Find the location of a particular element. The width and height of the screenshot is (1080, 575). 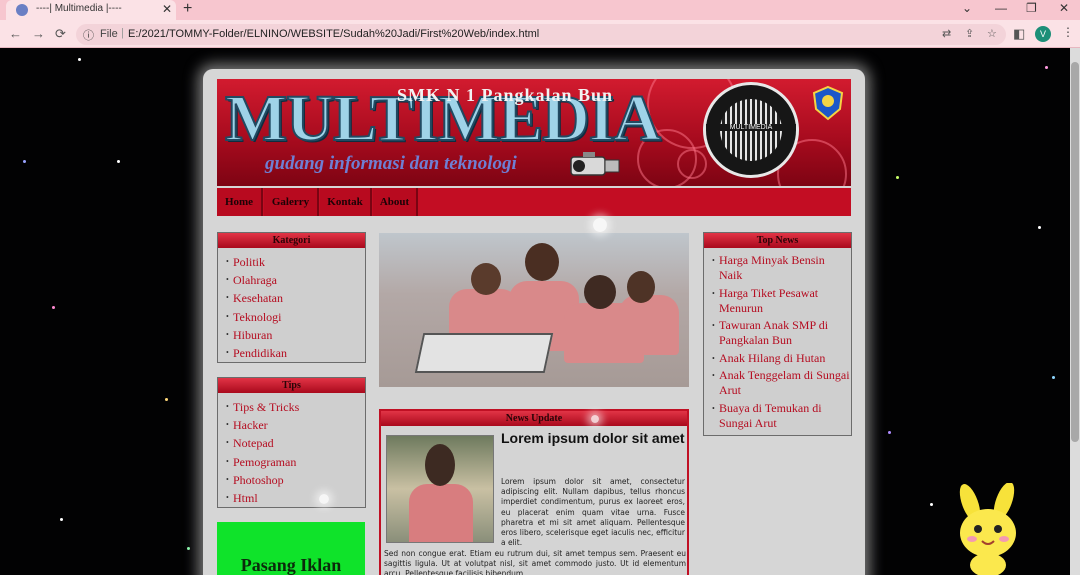

kategori-heading: Kategori is located at coordinates (291, 240).